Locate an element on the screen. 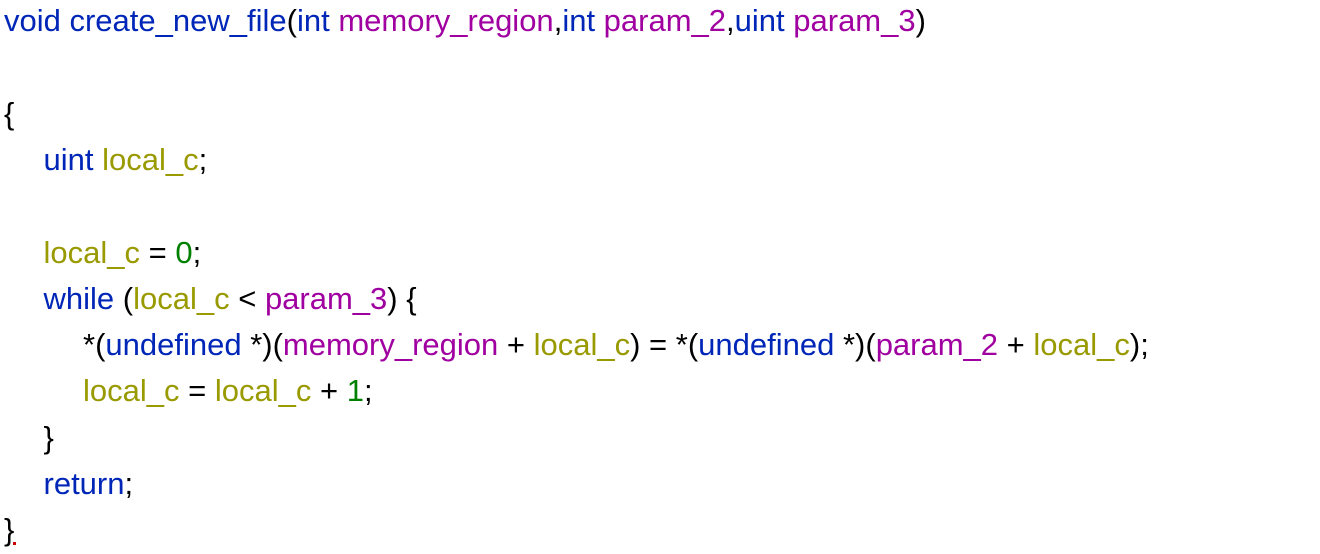 This screenshot has width=1320, height=554. code-line: while (local_c < param_3) { is located at coordinates (230, 303).